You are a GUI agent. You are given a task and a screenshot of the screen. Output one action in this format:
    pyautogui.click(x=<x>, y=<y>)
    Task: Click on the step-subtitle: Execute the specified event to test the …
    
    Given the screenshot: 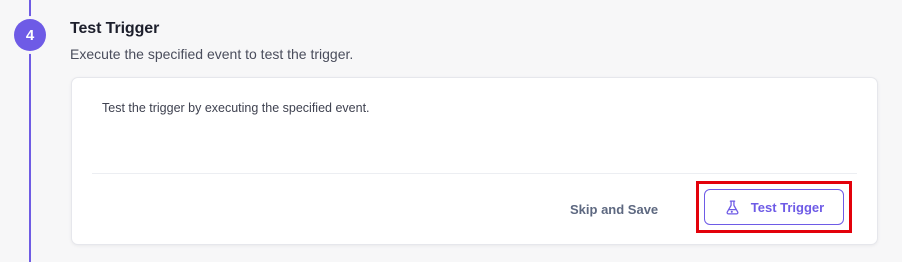 What is the action you would take?
    pyautogui.click(x=212, y=54)
    